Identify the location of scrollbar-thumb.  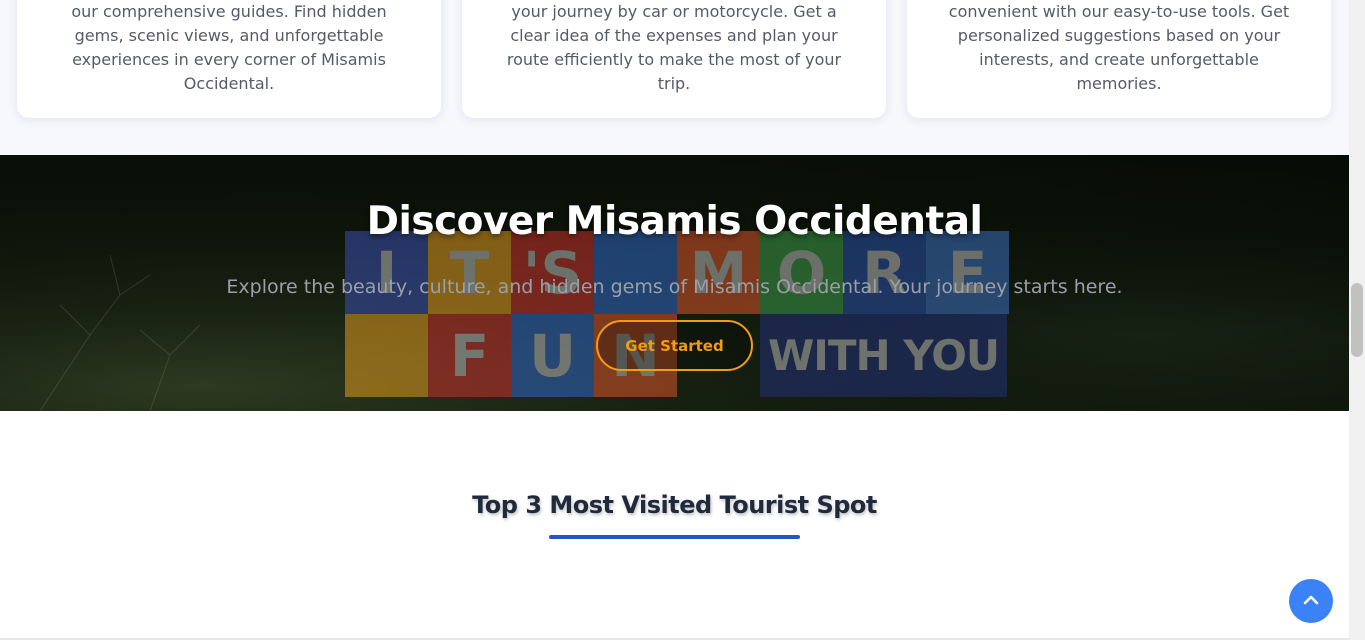
(1357, 320).